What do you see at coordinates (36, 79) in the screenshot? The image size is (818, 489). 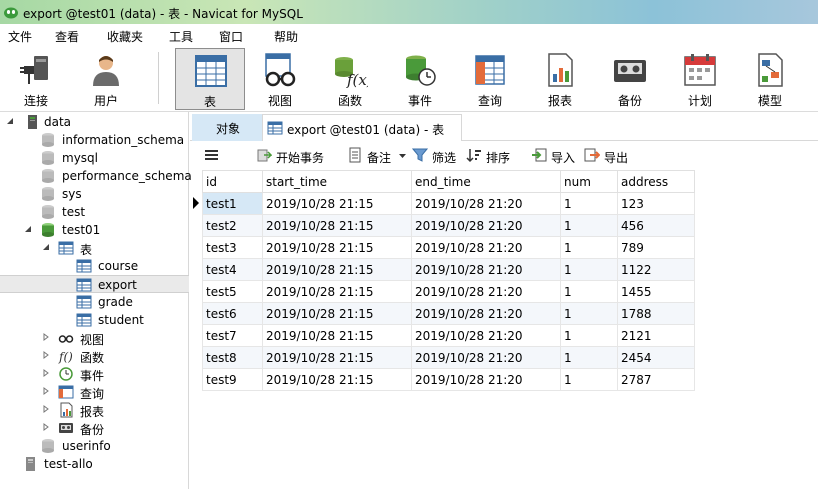 I see `connect-button: 连接` at bounding box center [36, 79].